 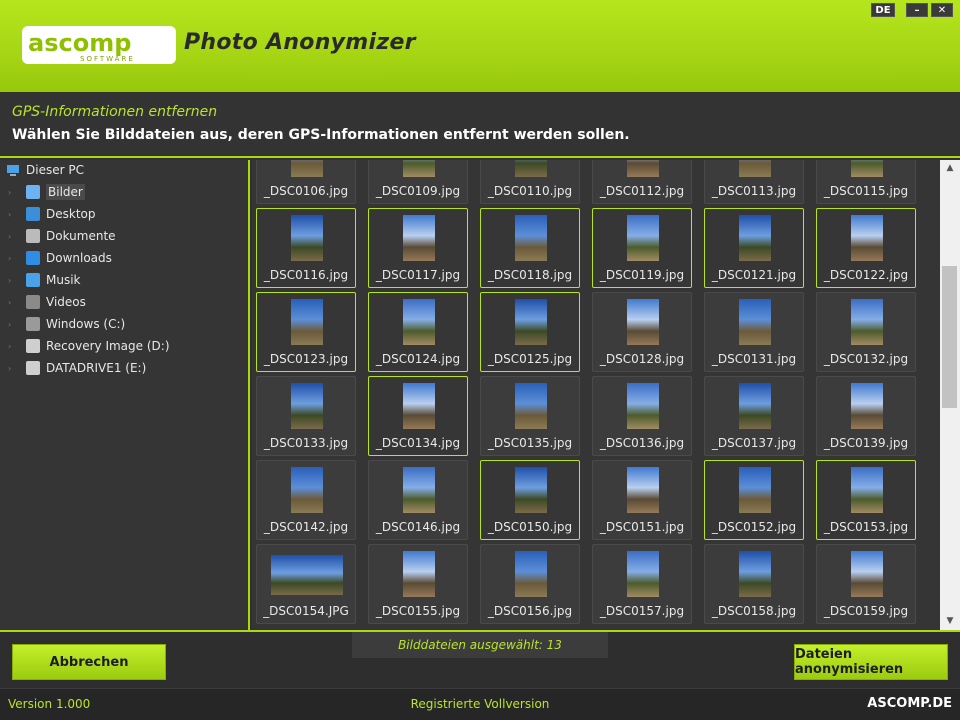 What do you see at coordinates (418, 584) in the screenshot?
I see `file-tile: _DSC0155.jpg` at bounding box center [418, 584].